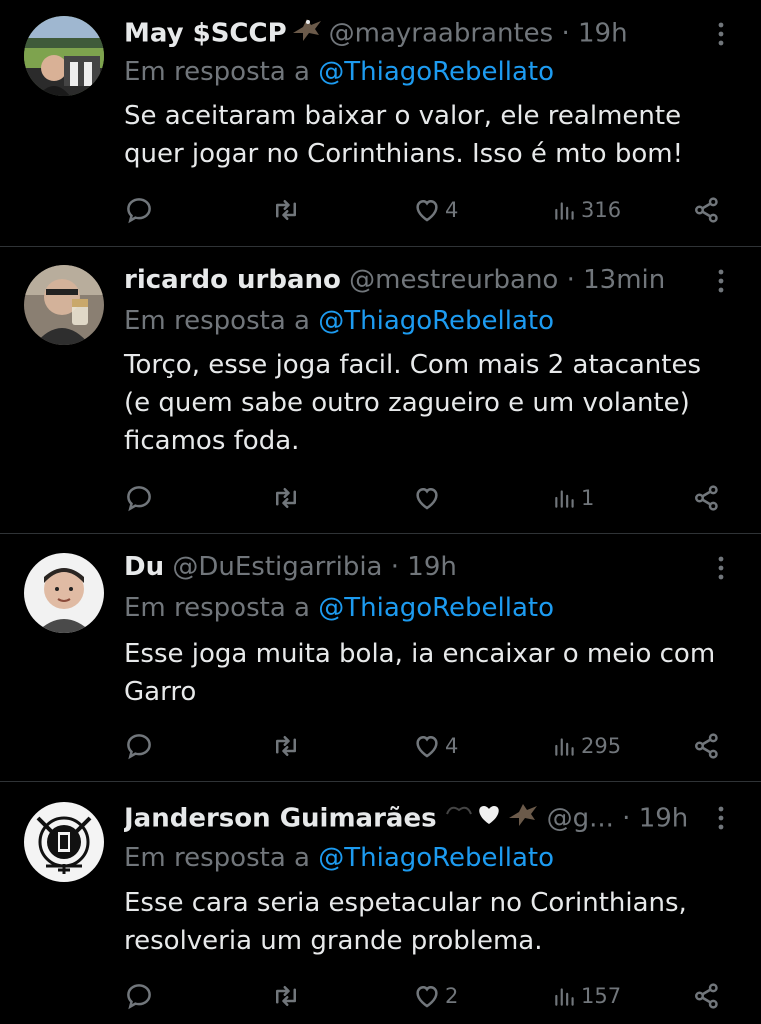  Describe the element at coordinates (205, 34) in the screenshot. I see `display-name: May $SCCP` at that location.